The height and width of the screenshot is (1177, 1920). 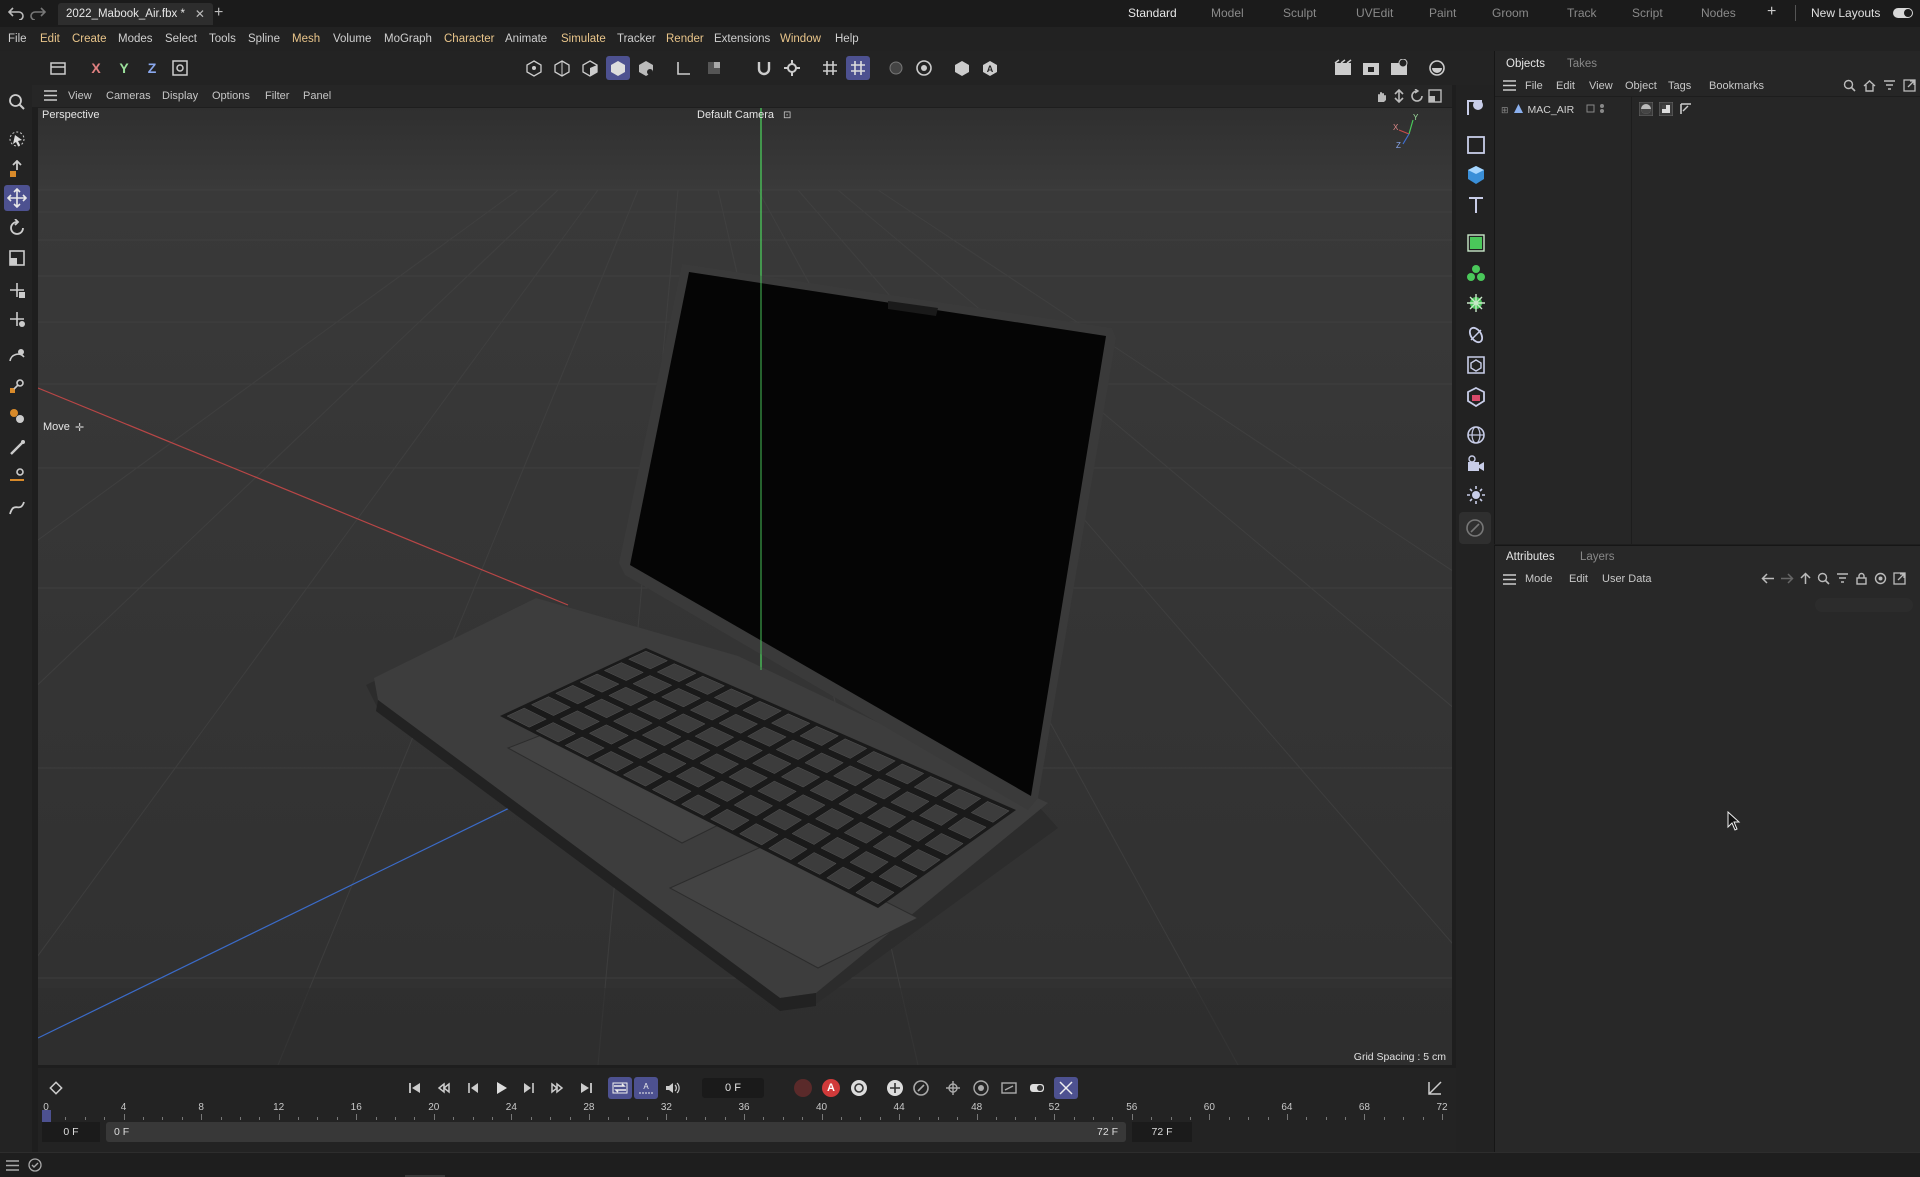 I want to click on status-menu-icon, so click(x=12, y=1167).